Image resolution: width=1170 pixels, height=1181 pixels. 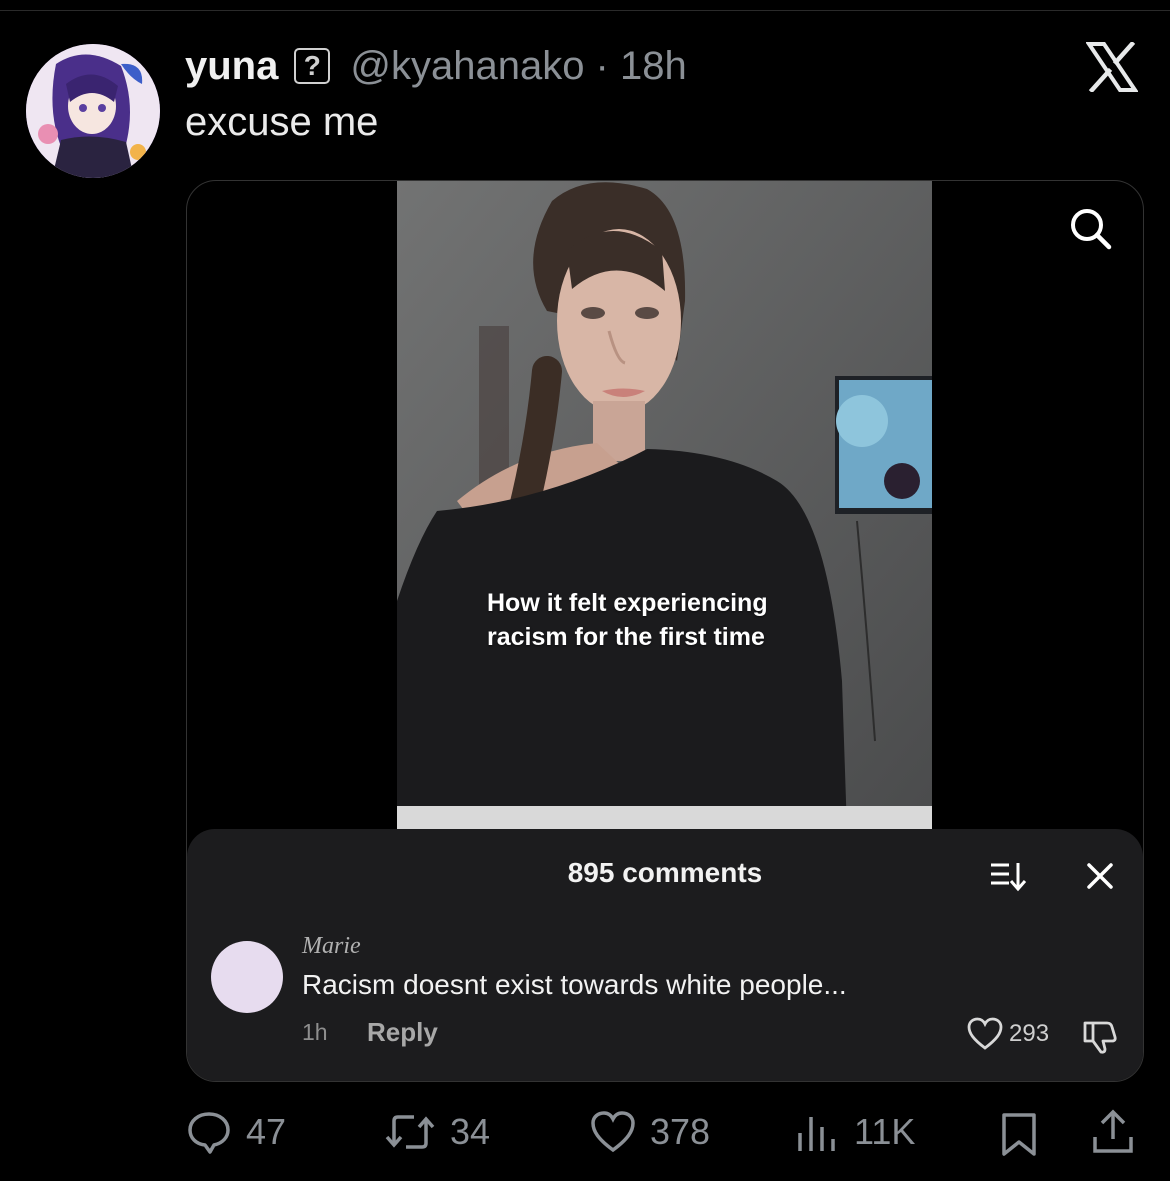 What do you see at coordinates (816, 1134) in the screenshot?
I see `views-icon` at bounding box center [816, 1134].